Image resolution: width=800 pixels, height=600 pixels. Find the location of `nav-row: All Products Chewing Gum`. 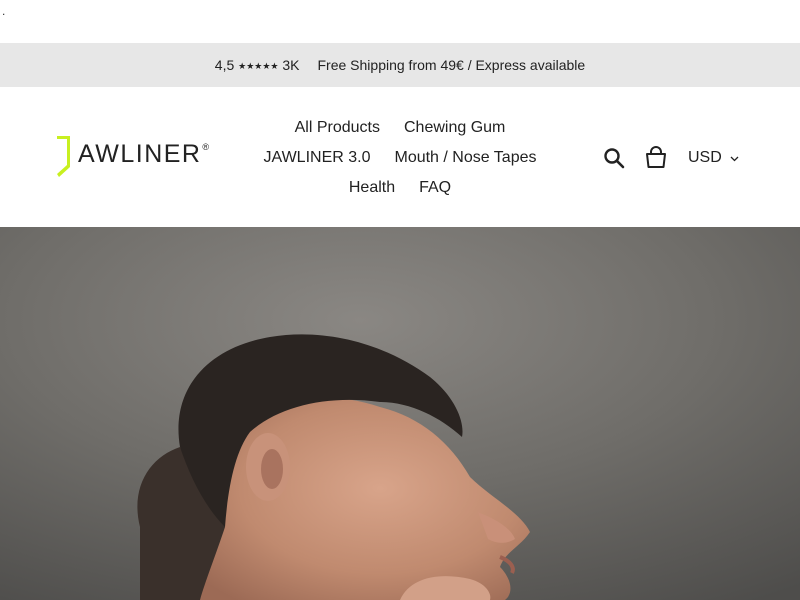

nav-row: All Products Chewing Gum is located at coordinates (400, 128).